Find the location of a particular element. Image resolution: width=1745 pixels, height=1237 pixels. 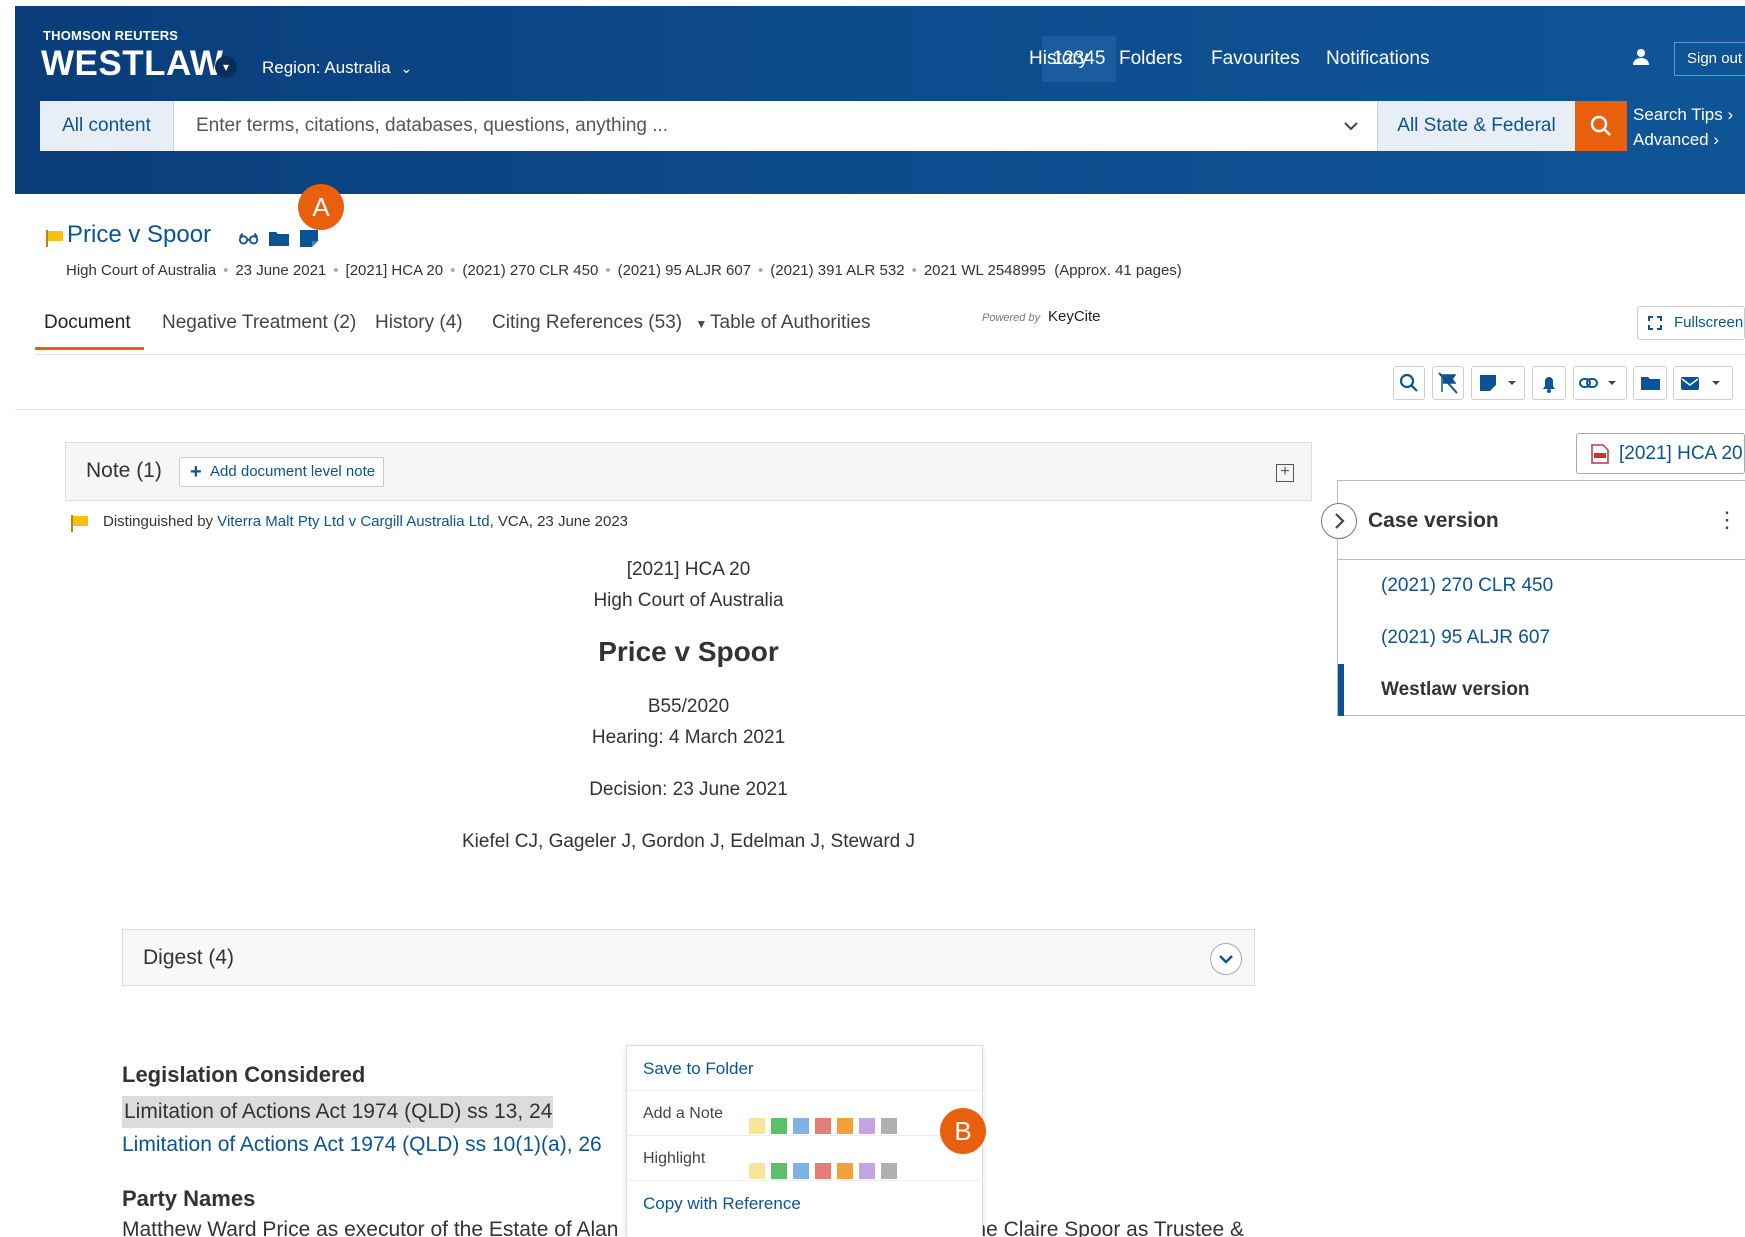

keycite-logo: KeyCite is located at coordinates (1074, 316).